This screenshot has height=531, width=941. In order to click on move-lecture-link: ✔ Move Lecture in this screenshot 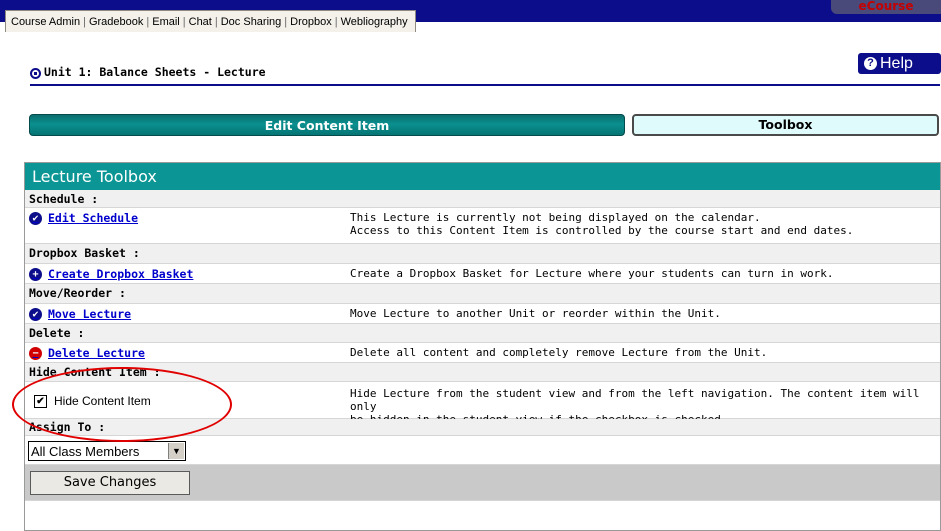, I will do `click(80, 314)`.